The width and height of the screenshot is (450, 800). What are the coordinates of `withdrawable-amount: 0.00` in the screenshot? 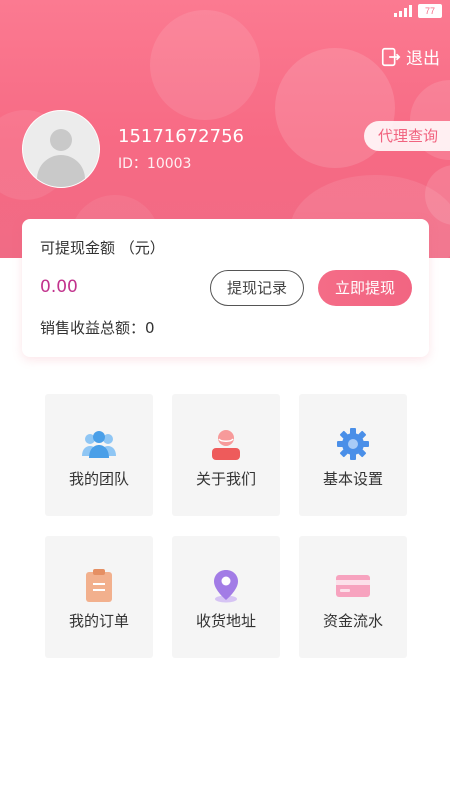 It's located at (59, 287).